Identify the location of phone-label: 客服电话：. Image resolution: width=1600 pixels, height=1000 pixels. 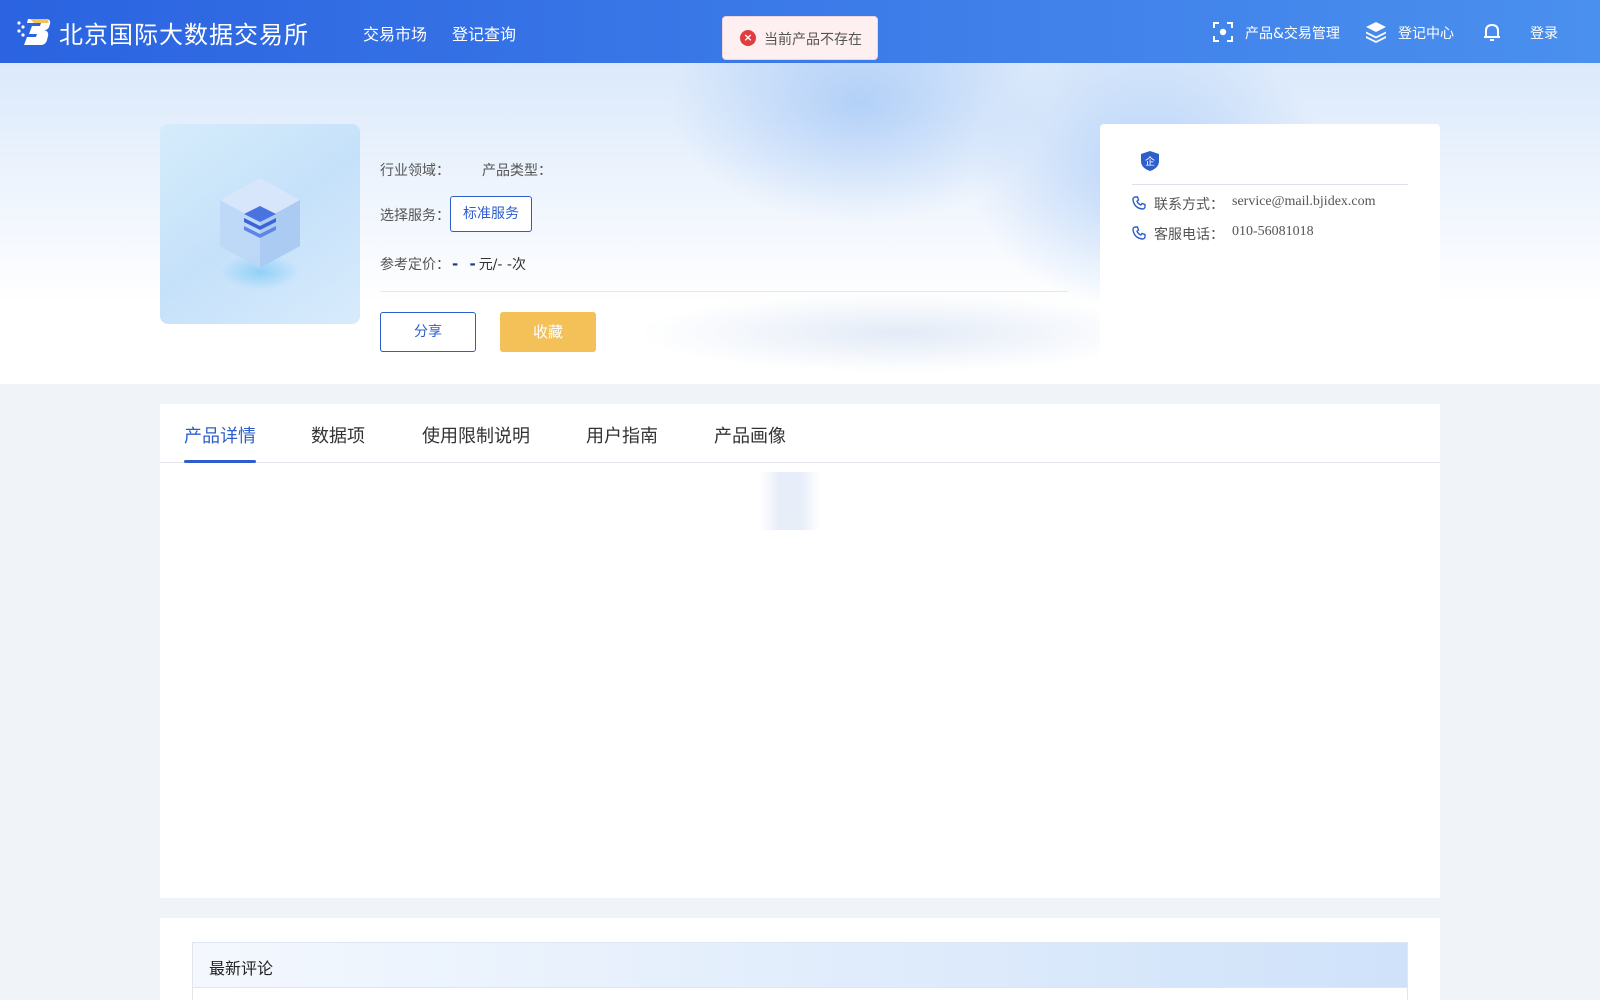
(1189, 235).